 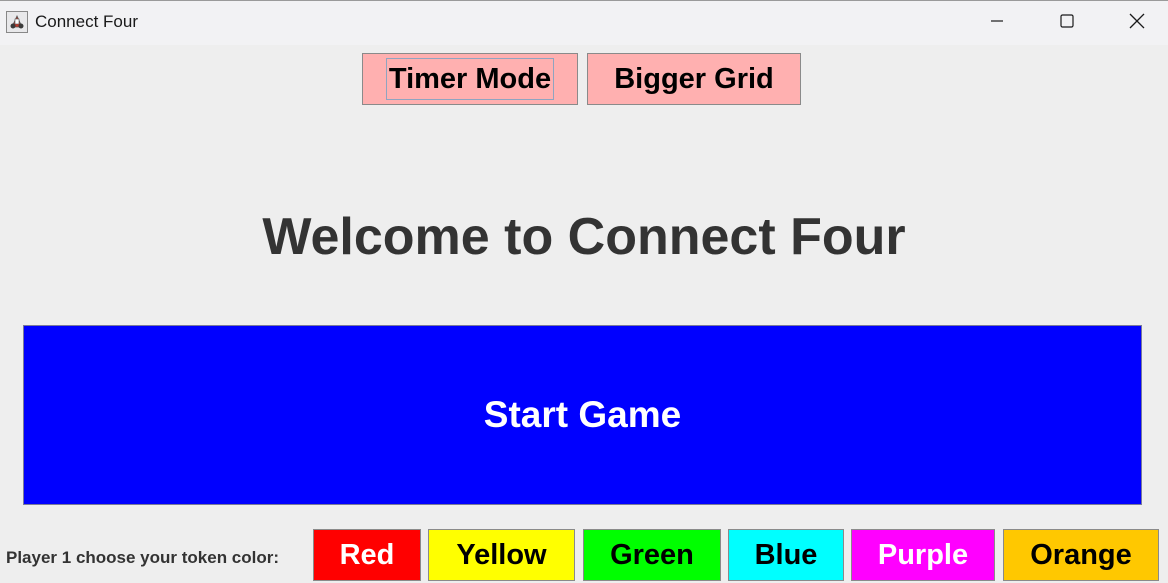 I want to click on start-game-label: Start Game, so click(x=582, y=414).